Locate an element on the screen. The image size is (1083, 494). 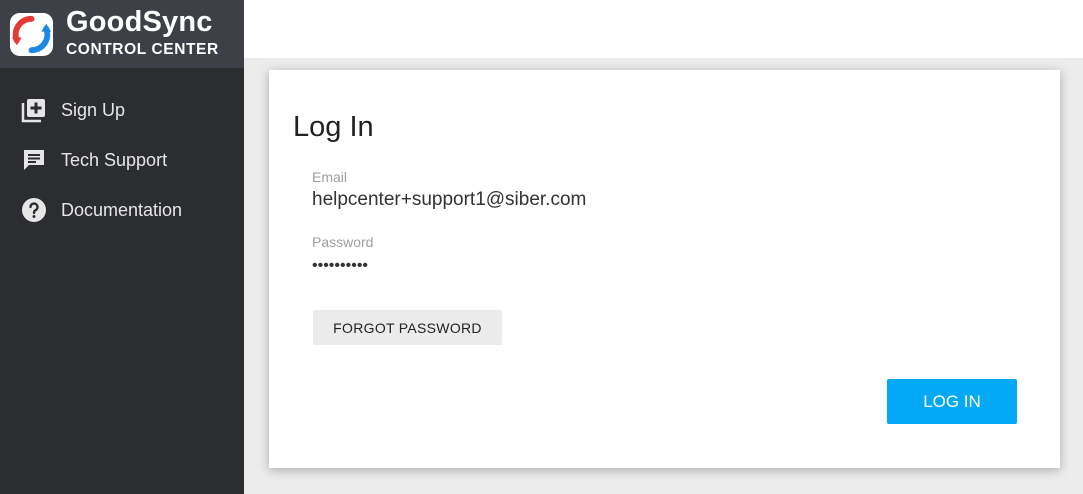
sidebar-item-sign-up: Sign Up is located at coordinates (122, 110).